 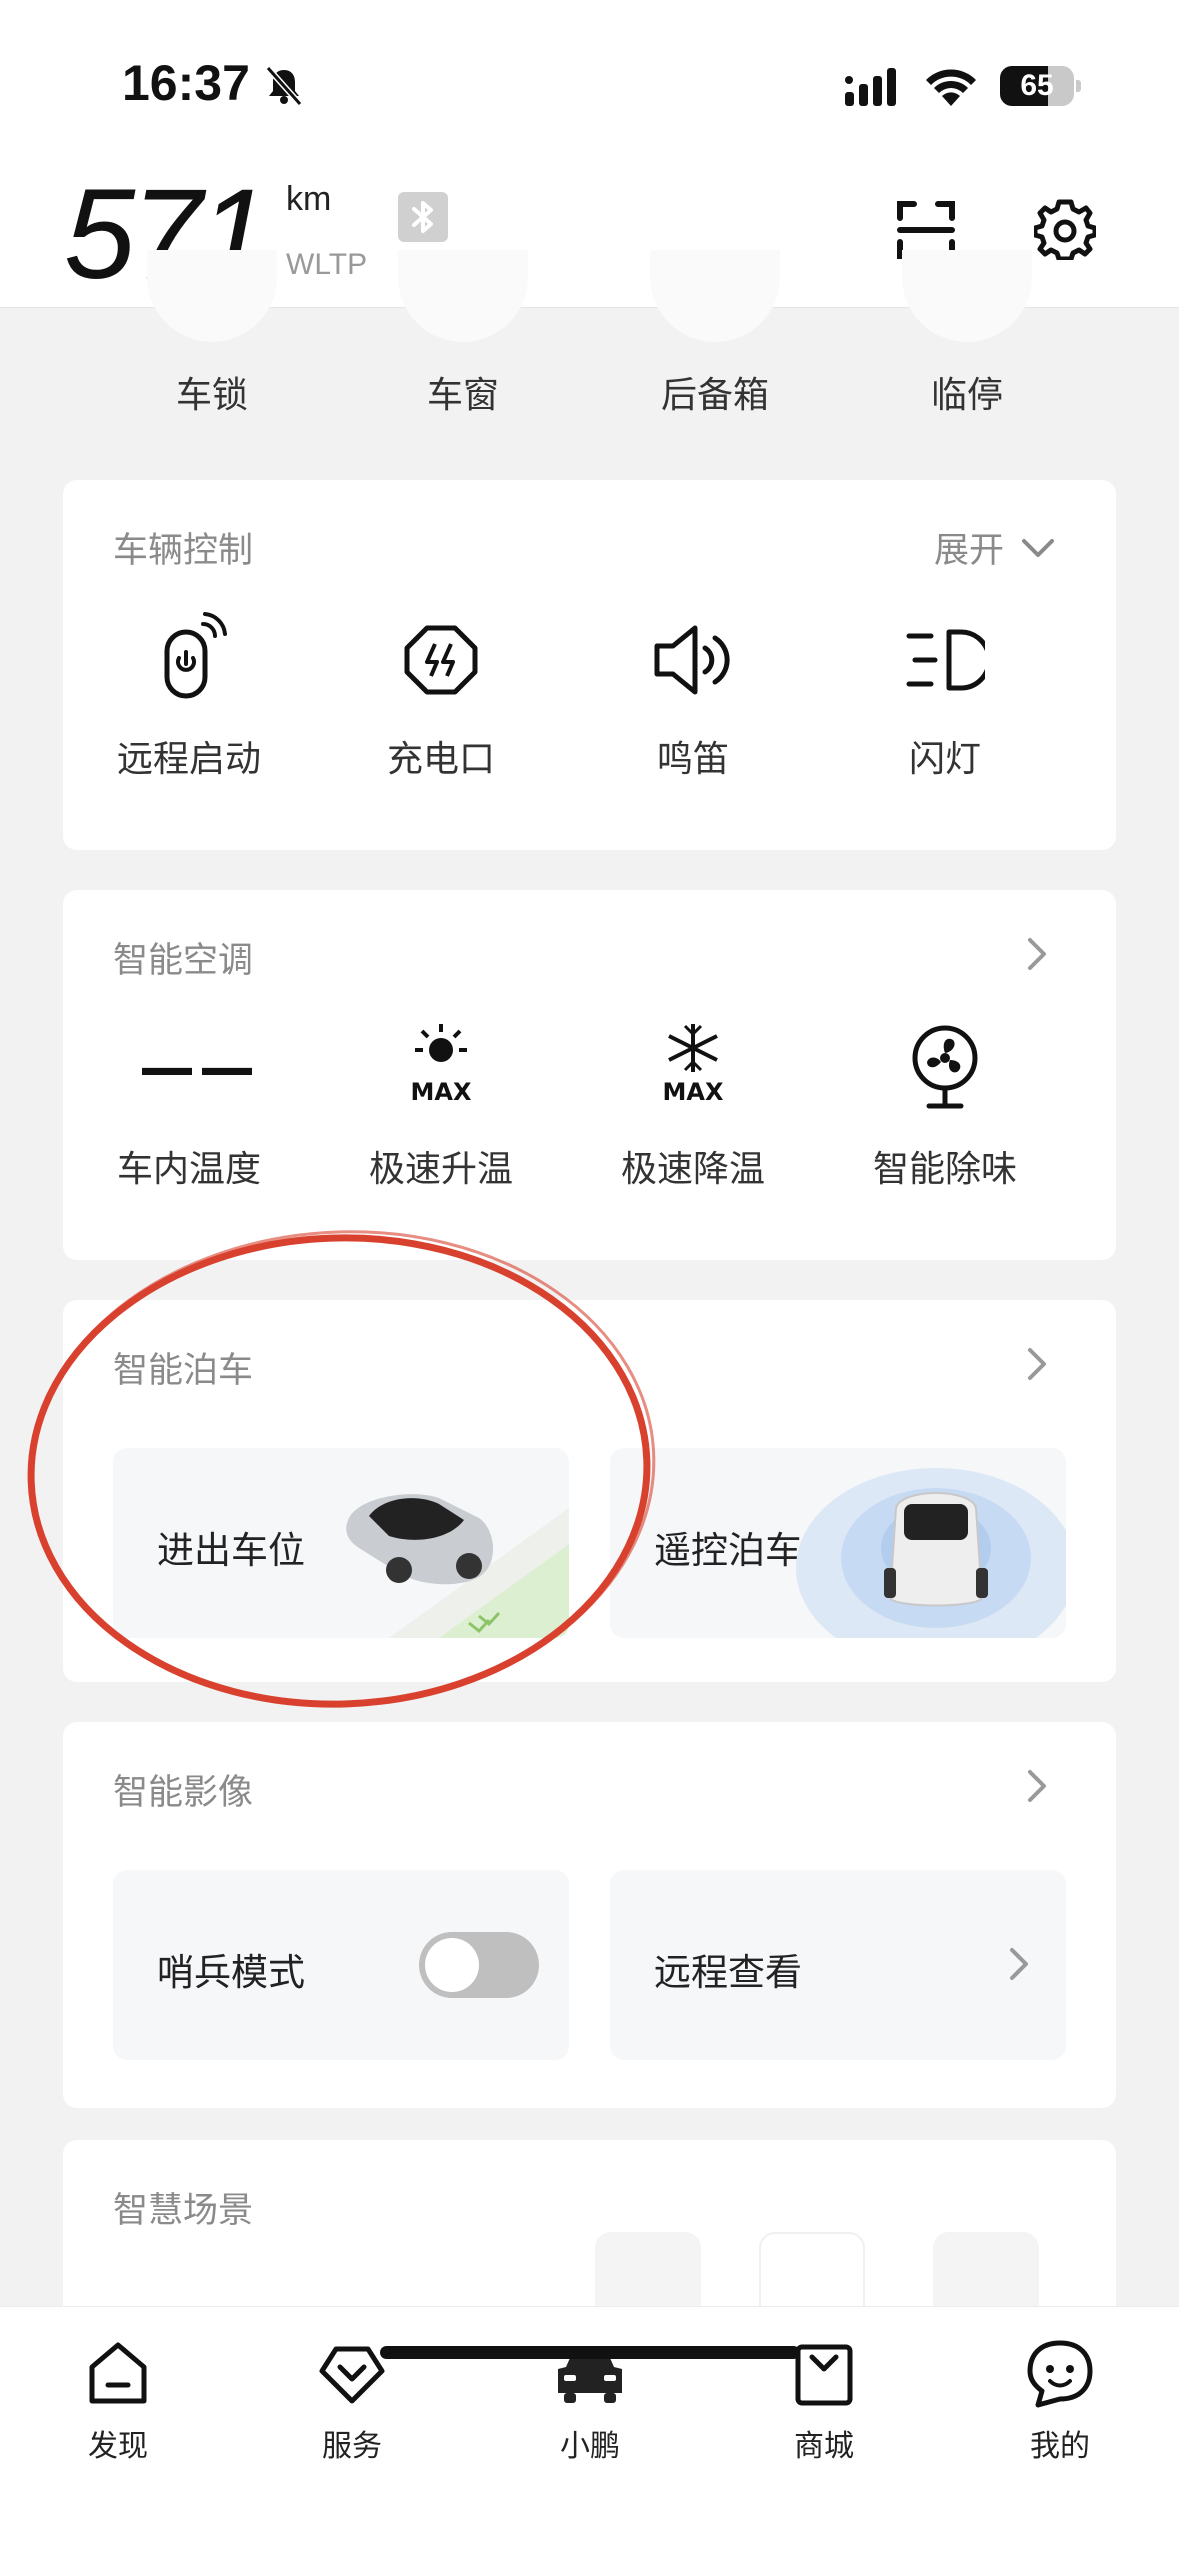 I want to click on remote-view-label: 远程查看, so click(x=728, y=1972).